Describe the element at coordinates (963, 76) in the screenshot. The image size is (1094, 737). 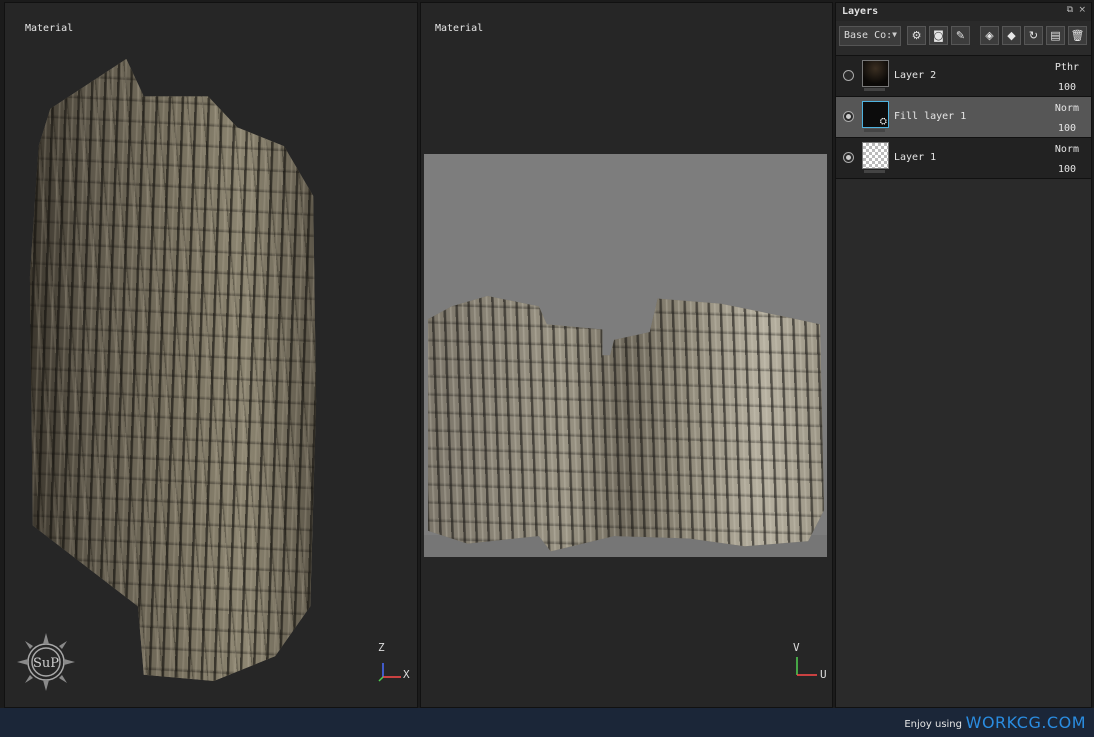
I see `layer-row-layer-2: Layer 2 Pthr 100` at that location.